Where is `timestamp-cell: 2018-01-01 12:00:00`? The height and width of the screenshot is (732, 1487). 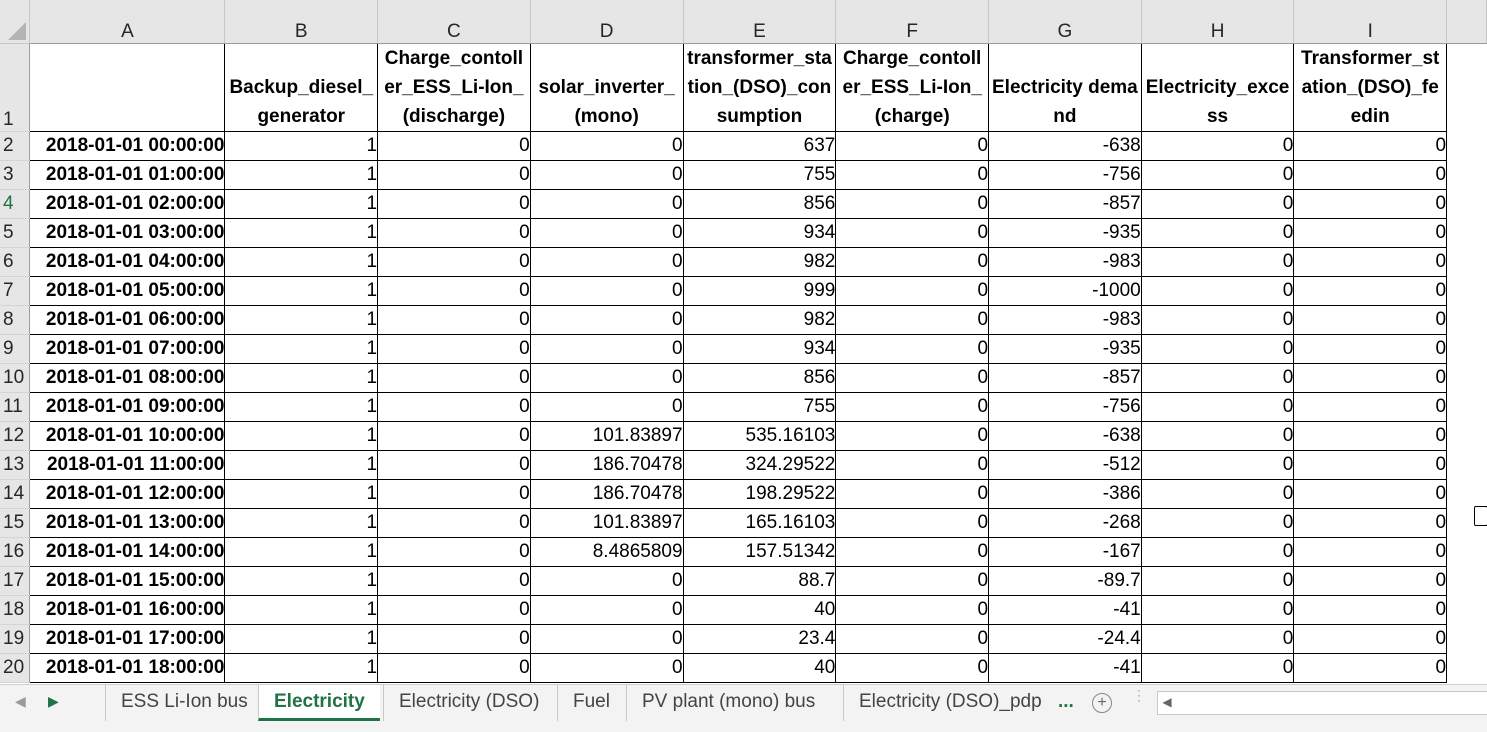
timestamp-cell: 2018-01-01 12:00:00 is located at coordinates (127, 494).